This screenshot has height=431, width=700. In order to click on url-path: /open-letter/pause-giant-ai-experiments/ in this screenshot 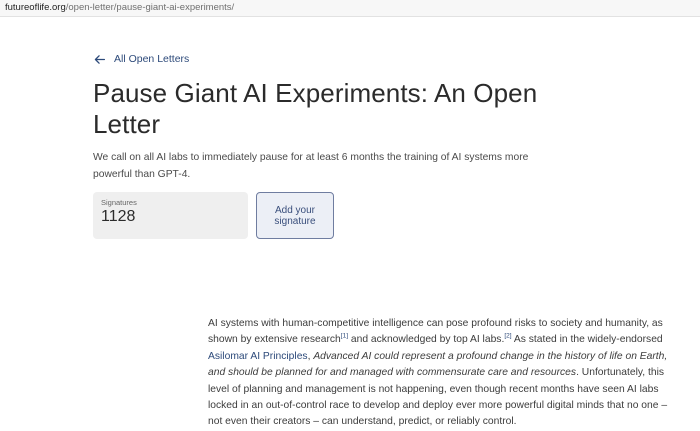, I will do `click(150, 7)`.